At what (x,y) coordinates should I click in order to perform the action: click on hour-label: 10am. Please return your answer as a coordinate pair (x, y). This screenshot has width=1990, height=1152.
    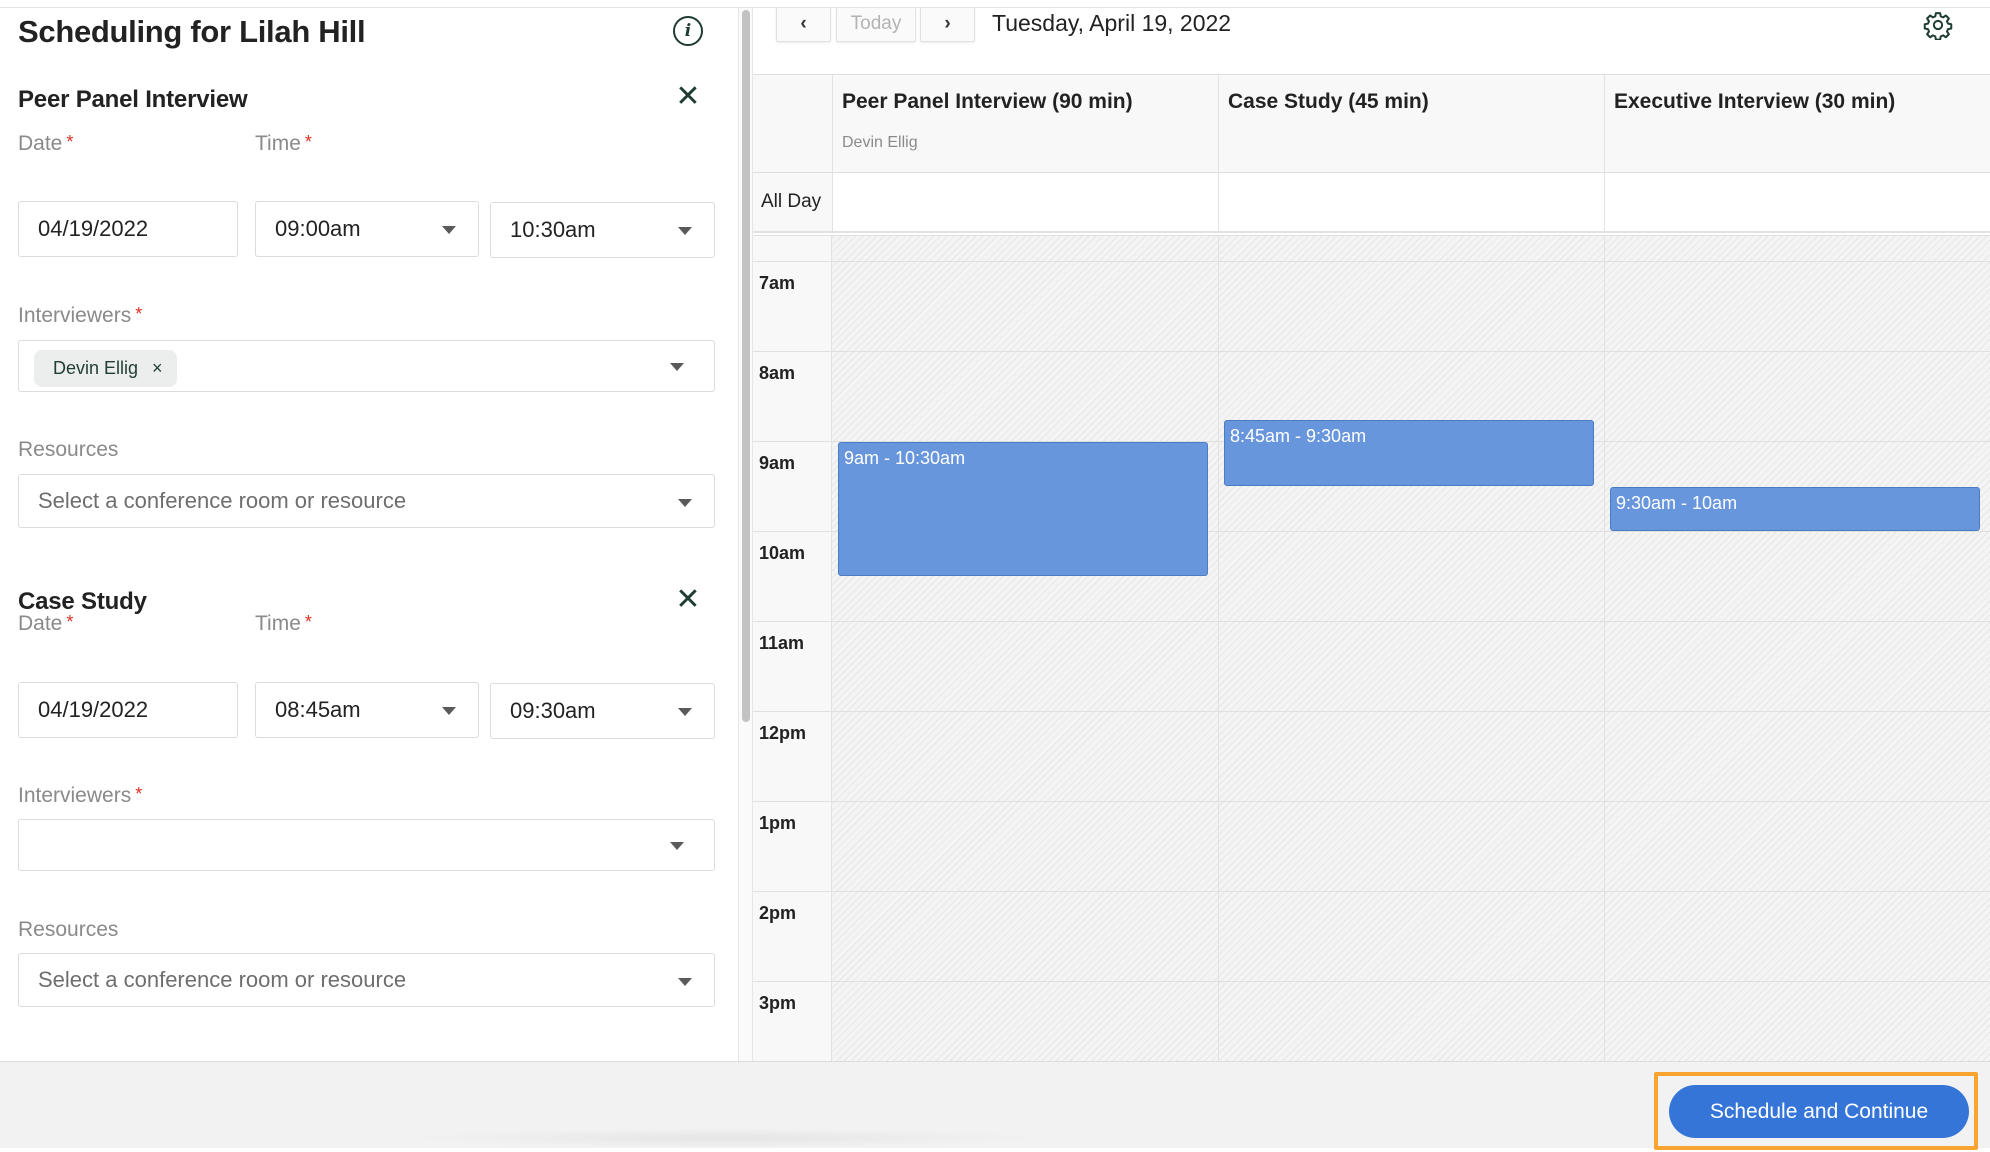
    Looking at the image, I should click on (782, 553).